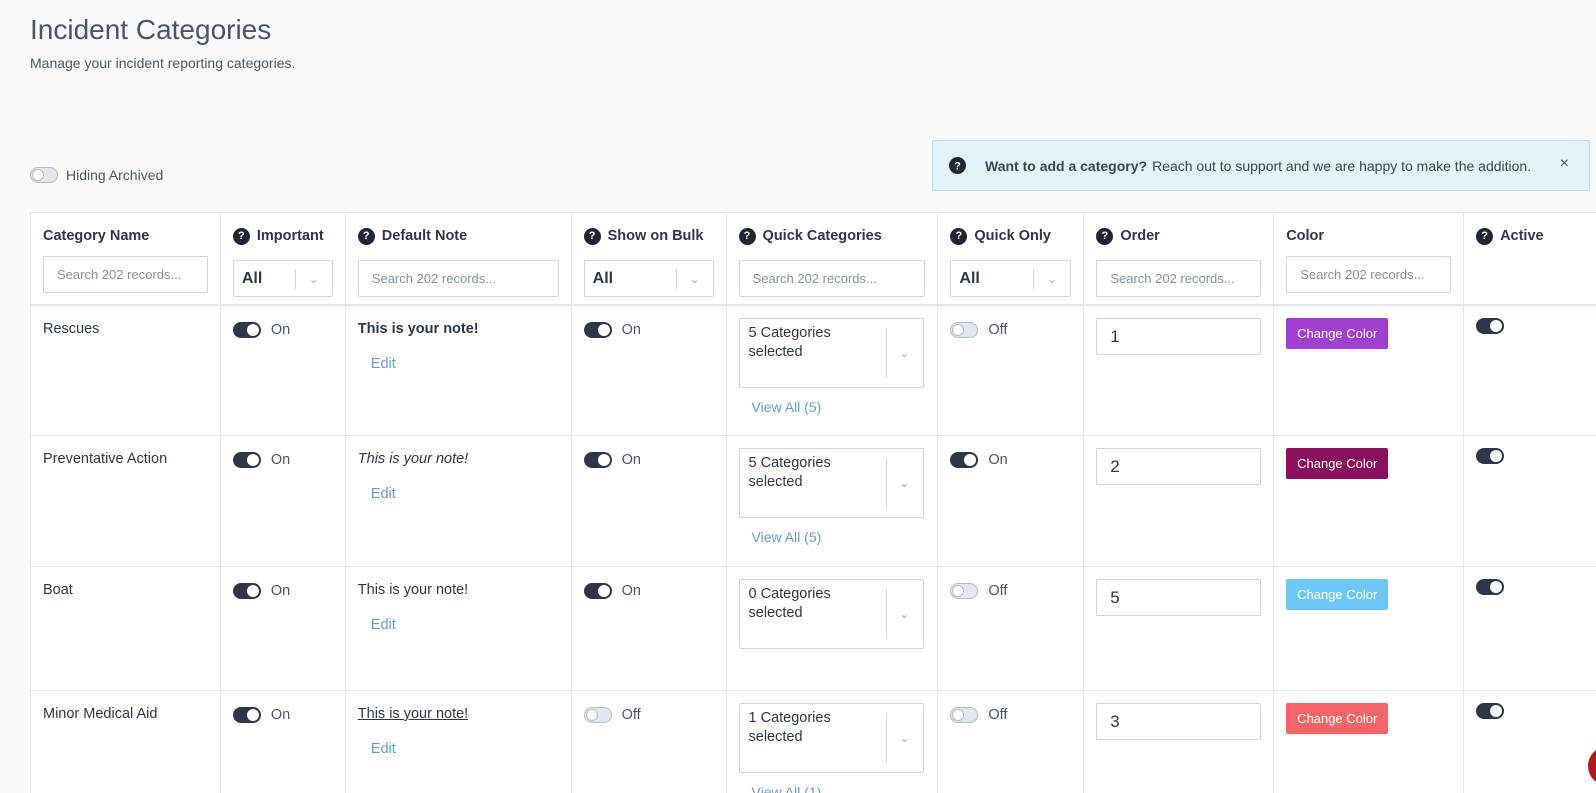 The height and width of the screenshot is (793, 1596). Describe the element at coordinates (100, 714) in the screenshot. I see `category-name: Minor Medical Aid` at that location.